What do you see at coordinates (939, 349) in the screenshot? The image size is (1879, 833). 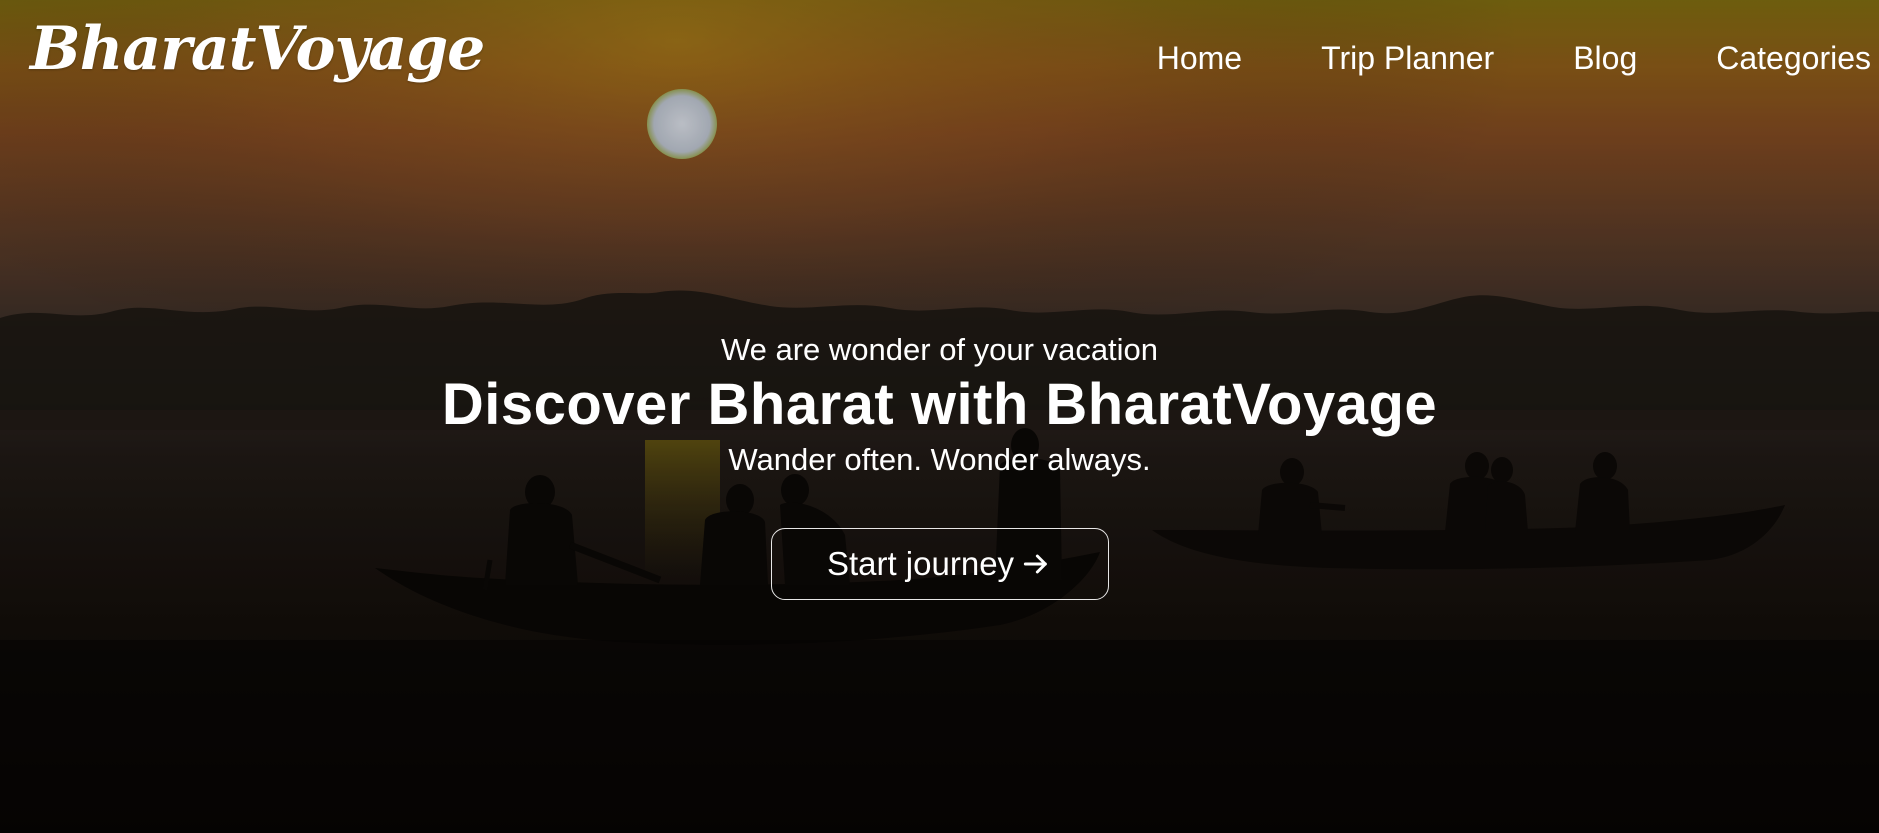 I see `hero-tagline: We are wonder of your vacation` at bounding box center [939, 349].